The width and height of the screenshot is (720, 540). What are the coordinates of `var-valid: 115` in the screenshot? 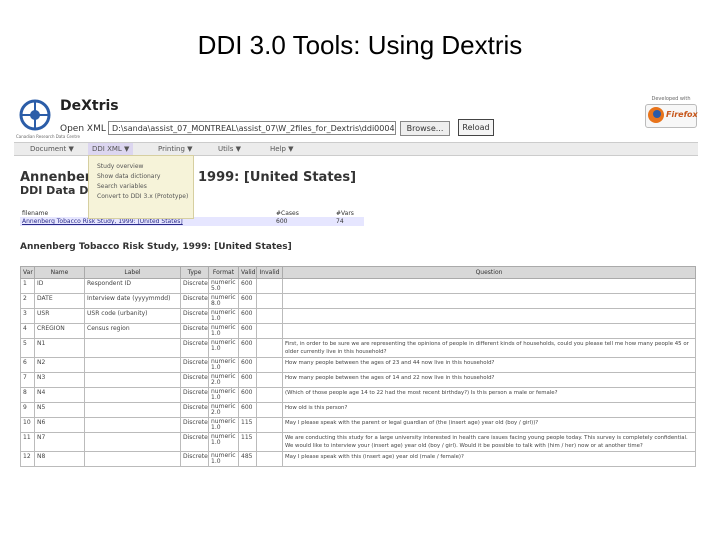 It's located at (247, 425).